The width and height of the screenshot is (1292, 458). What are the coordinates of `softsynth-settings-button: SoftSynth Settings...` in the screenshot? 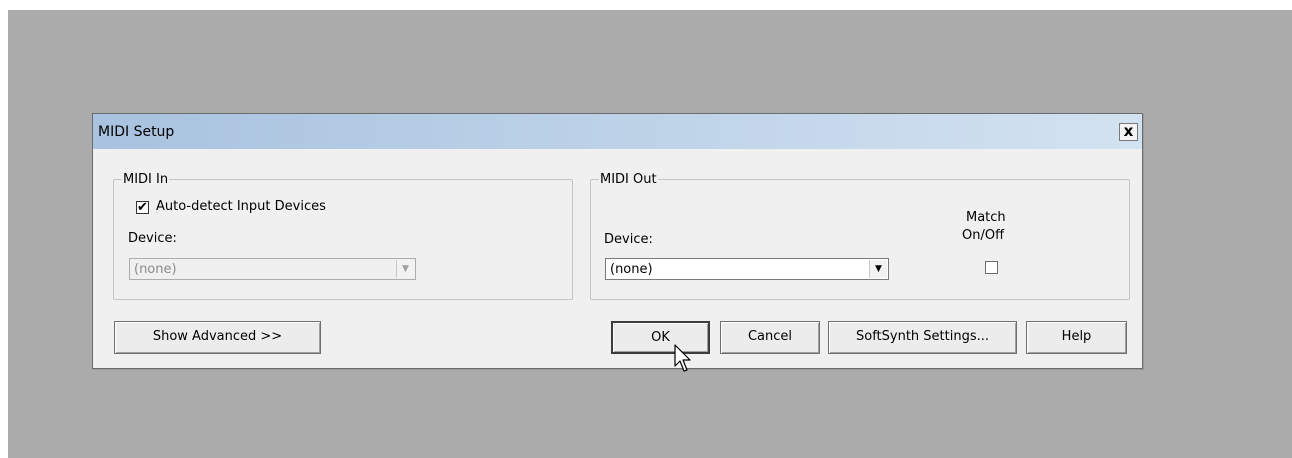 It's located at (922, 337).